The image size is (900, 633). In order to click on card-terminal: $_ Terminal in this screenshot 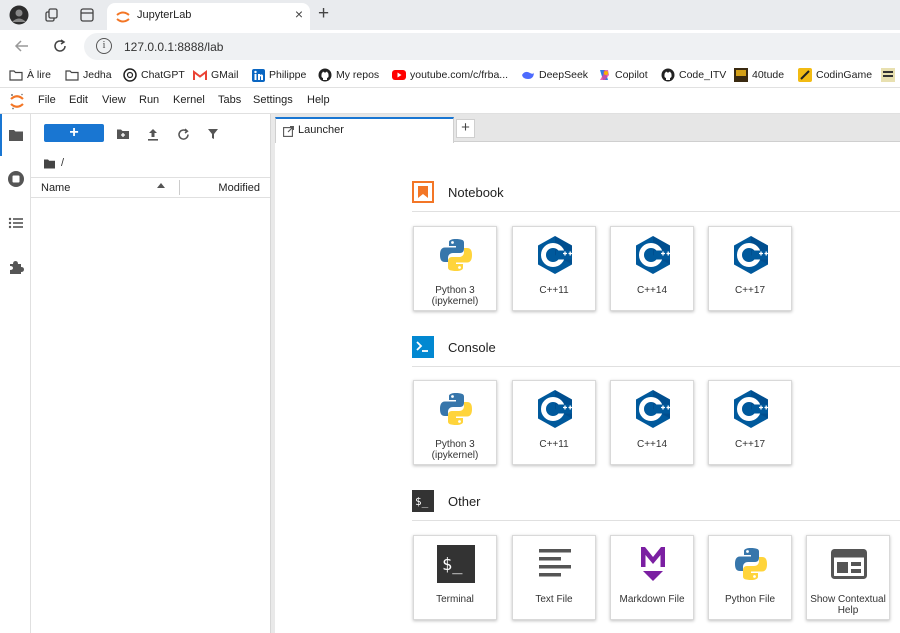, I will do `click(455, 577)`.